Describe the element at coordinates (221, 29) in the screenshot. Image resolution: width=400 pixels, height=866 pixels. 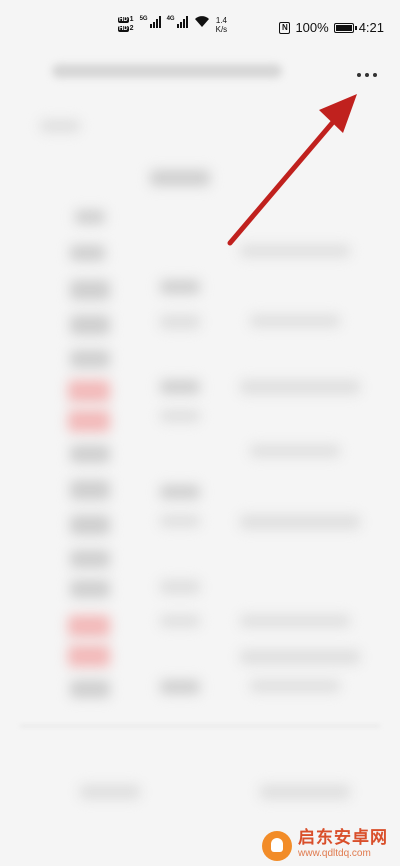
I see `speed-unit: K/s` at that location.